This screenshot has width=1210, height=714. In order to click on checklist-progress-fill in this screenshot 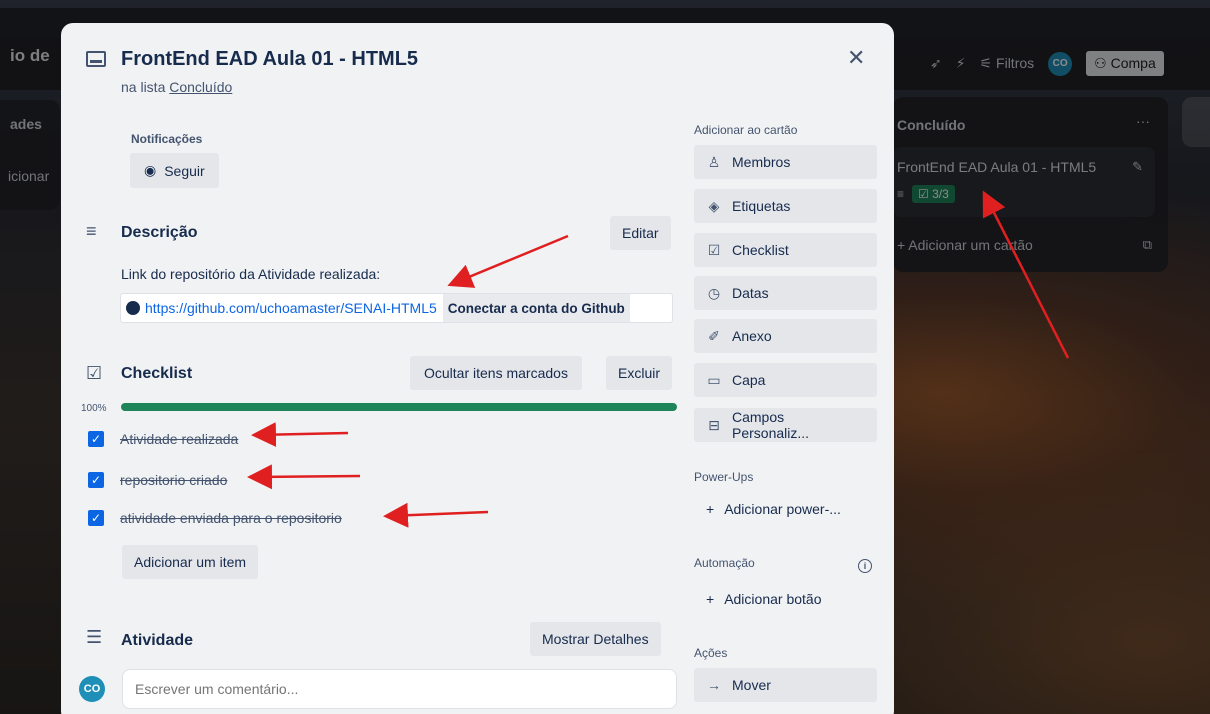, I will do `click(399, 407)`.